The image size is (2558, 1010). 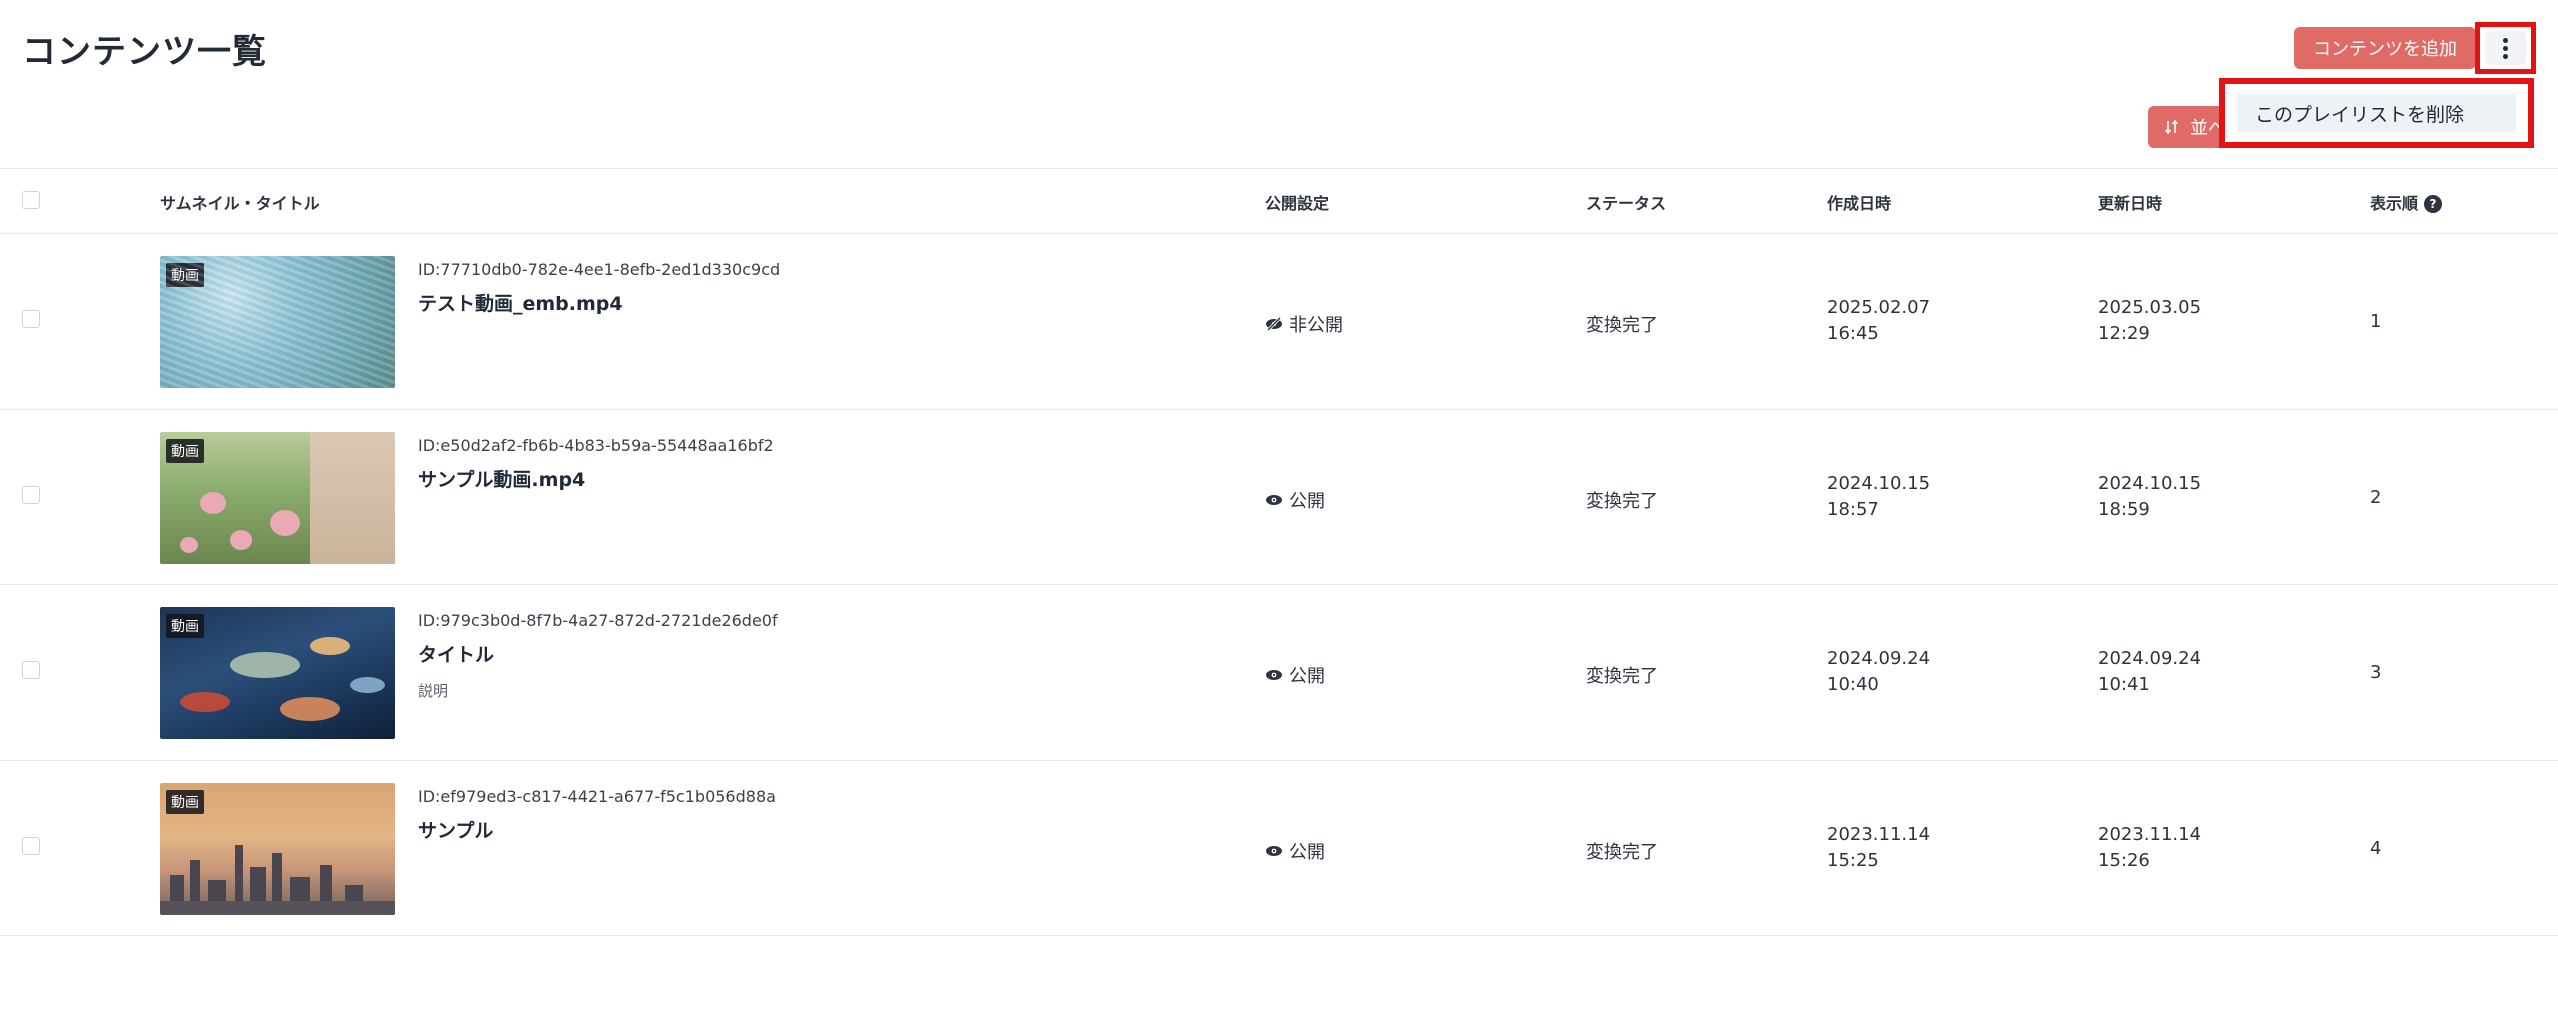 What do you see at coordinates (1878, 672) in the screenshot?
I see `created-at: 2024.09.24 10:40` at bounding box center [1878, 672].